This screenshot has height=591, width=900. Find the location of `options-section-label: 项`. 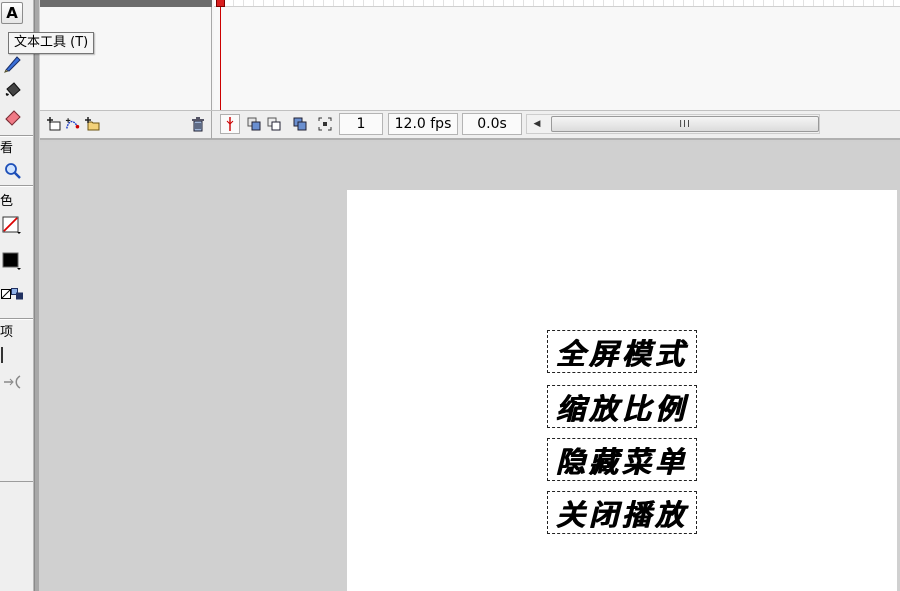

options-section-label: 项 is located at coordinates (7, 332).